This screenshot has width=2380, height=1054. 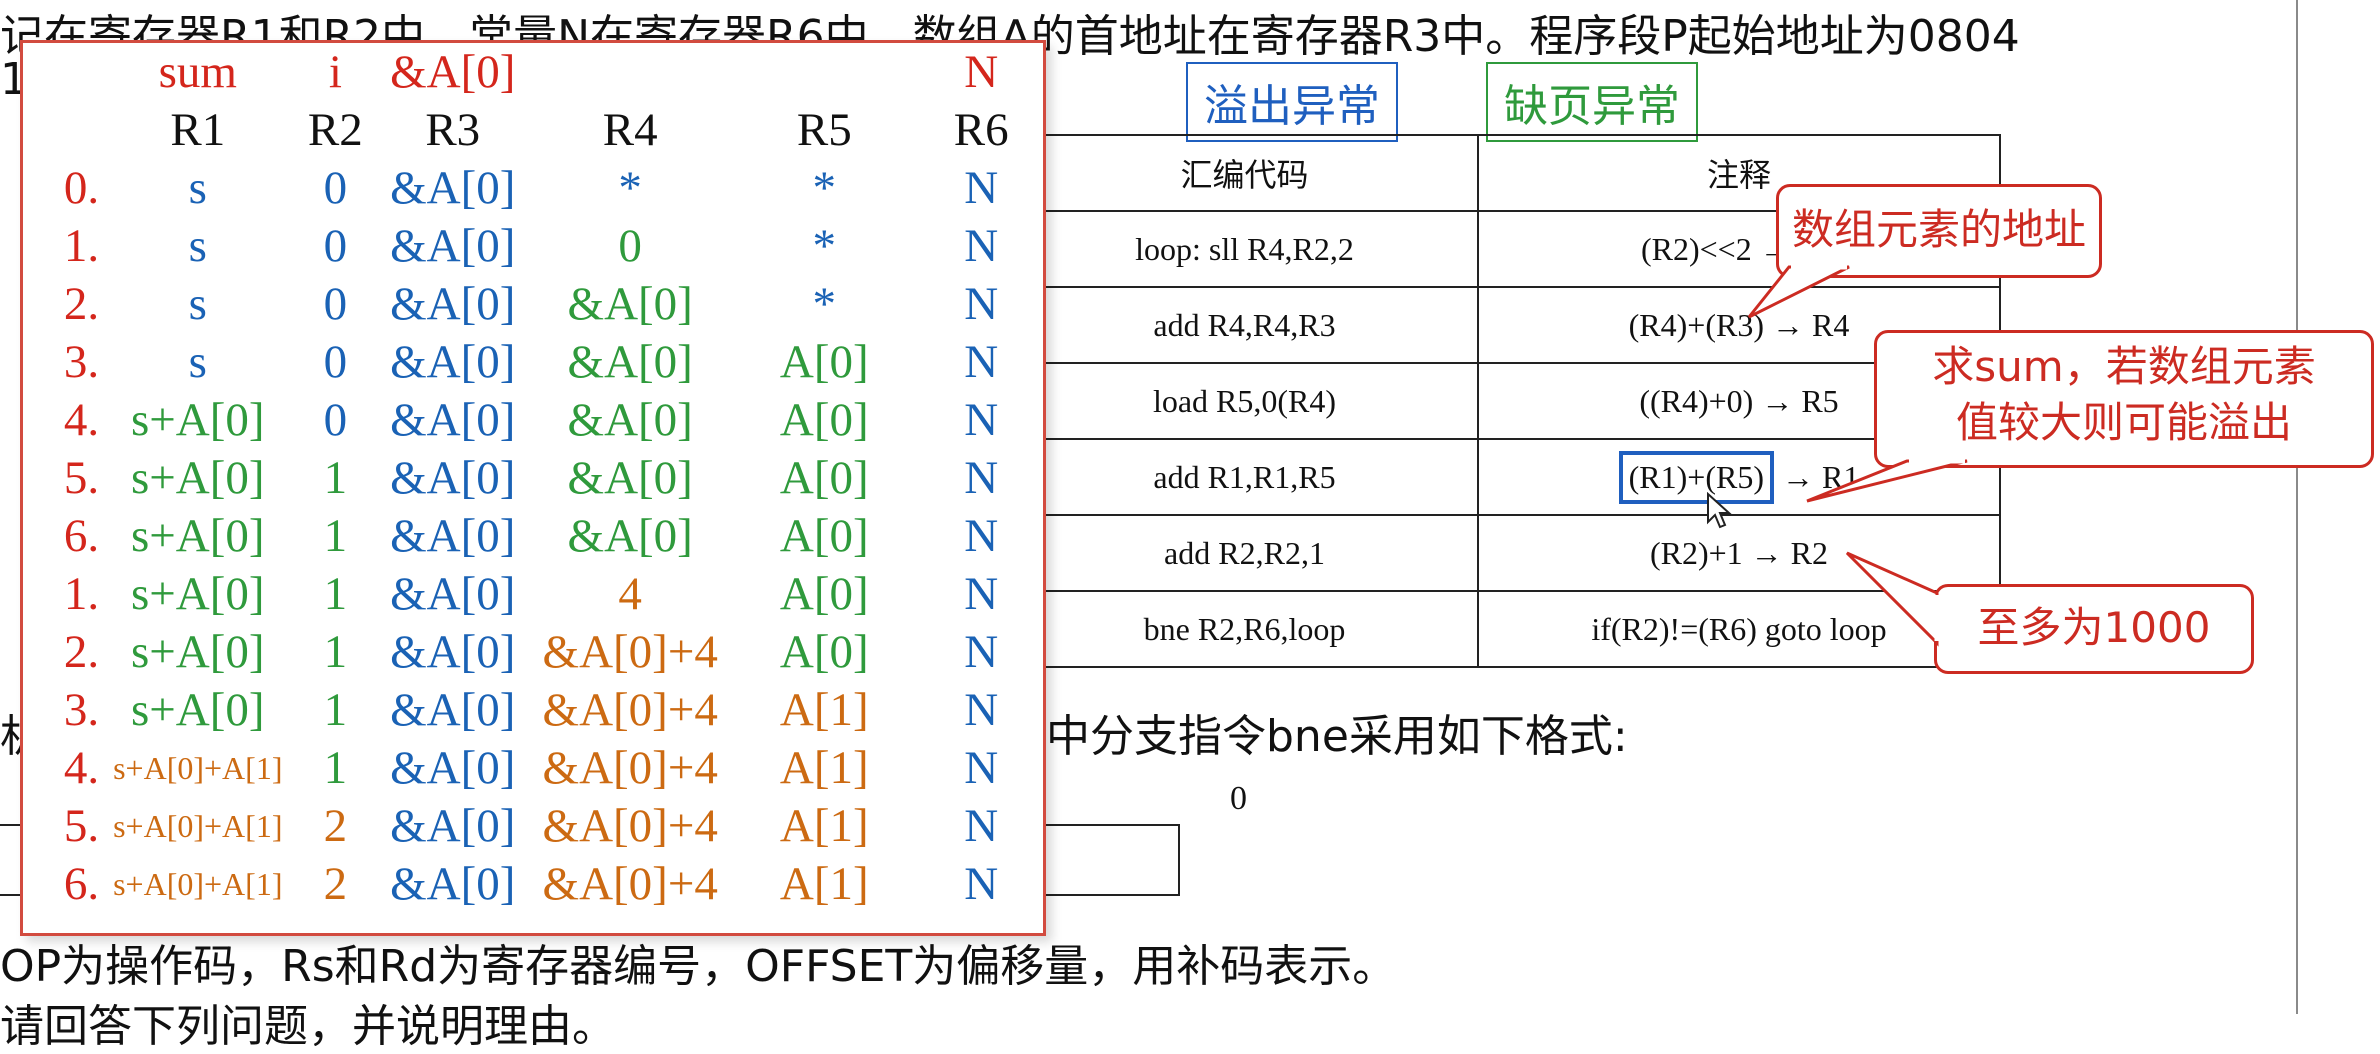 What do you see at coordinates (1739, 553) in the screenshot?
I see `comment-cell: (R2)+1 → R2` at bounding box center [1739, 553].